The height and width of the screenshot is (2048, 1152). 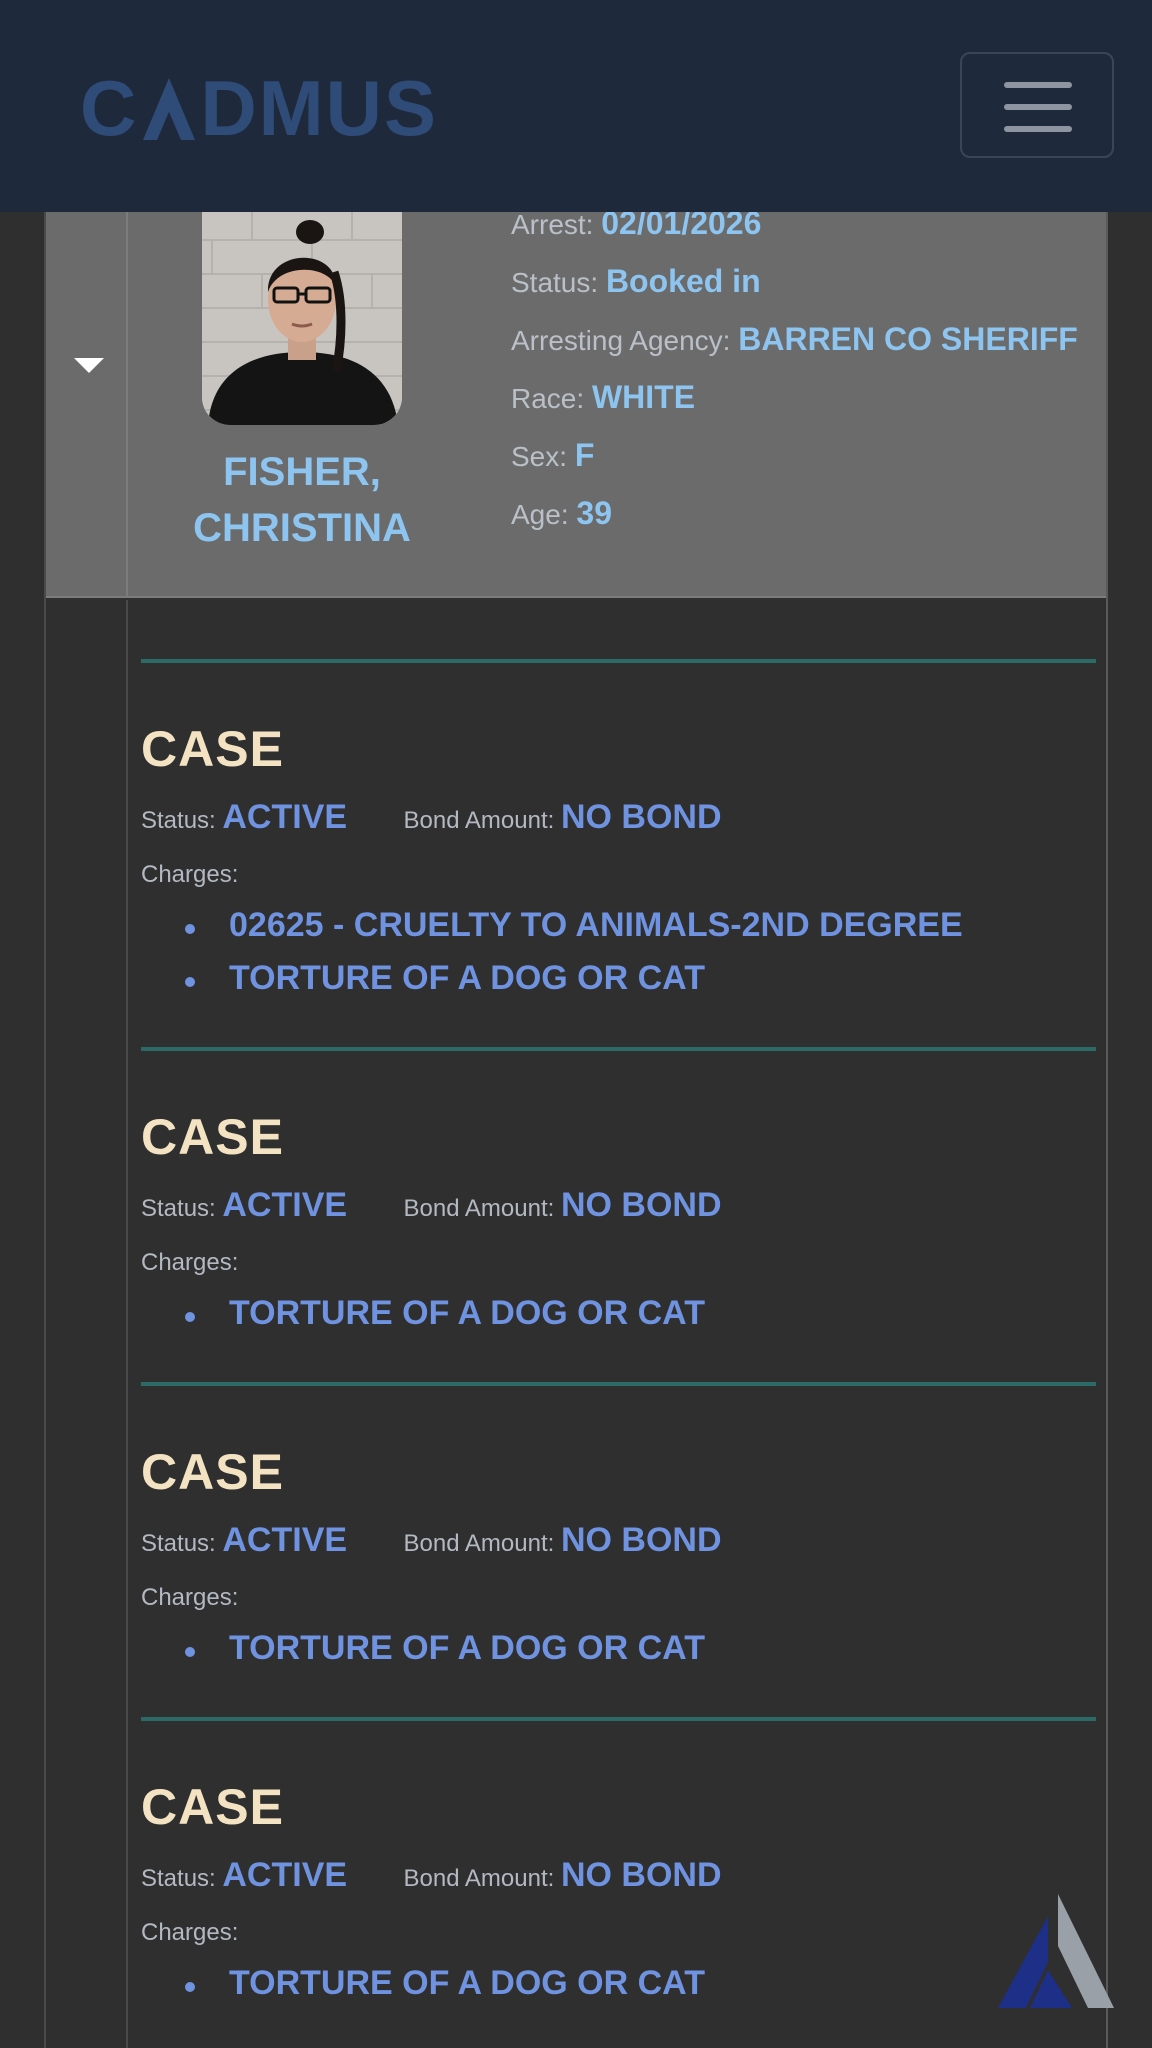 I want to click on arrest-date-row: Arrest: 02/01/2026, so click(x=808, y=232).